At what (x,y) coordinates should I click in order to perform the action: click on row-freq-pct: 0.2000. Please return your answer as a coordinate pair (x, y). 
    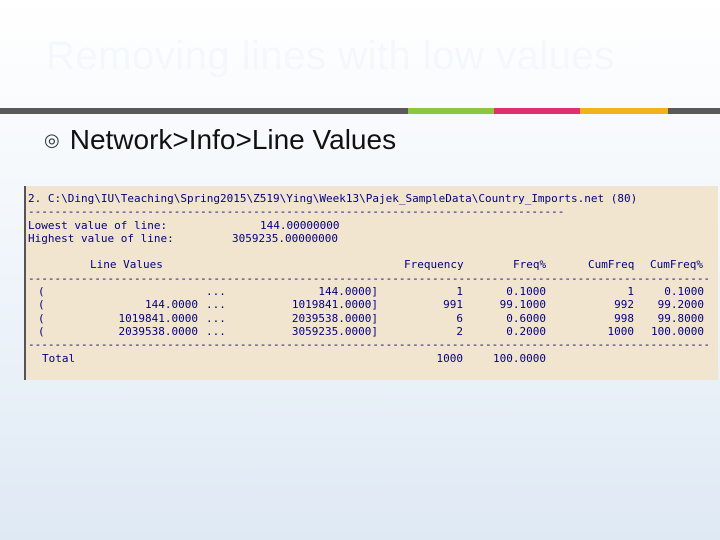
    Looking at the image, I should click on (526, 331).